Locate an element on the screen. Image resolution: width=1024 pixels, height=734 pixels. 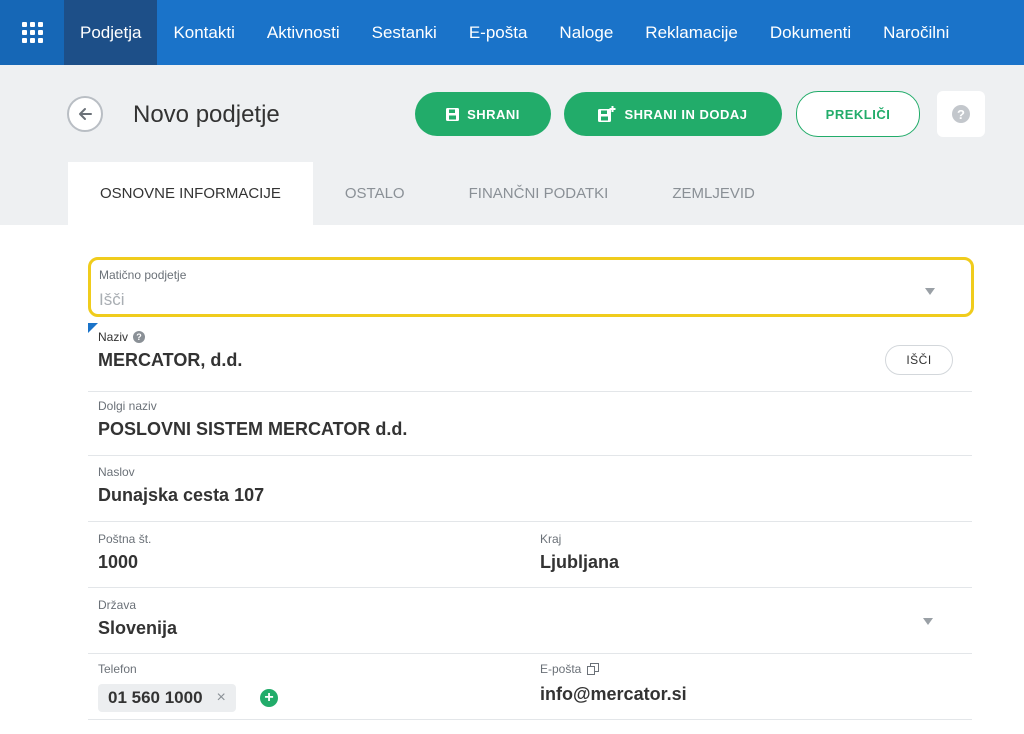
phone-chip: 01 560 1000 × is located at coordinates (167, 698).